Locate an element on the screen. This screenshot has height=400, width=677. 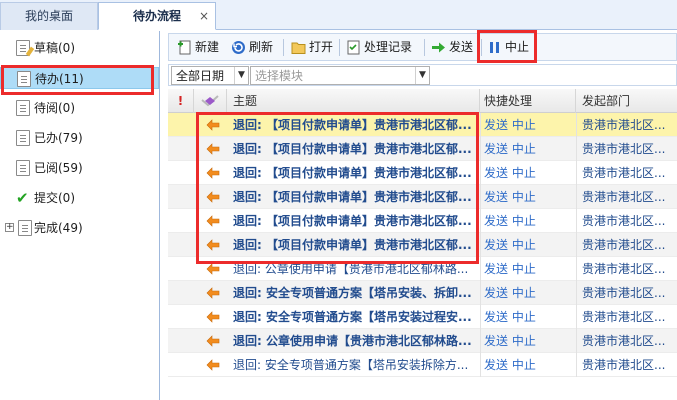
sidebar-item-label: 待办(11) is located at coordinates (59, 79).